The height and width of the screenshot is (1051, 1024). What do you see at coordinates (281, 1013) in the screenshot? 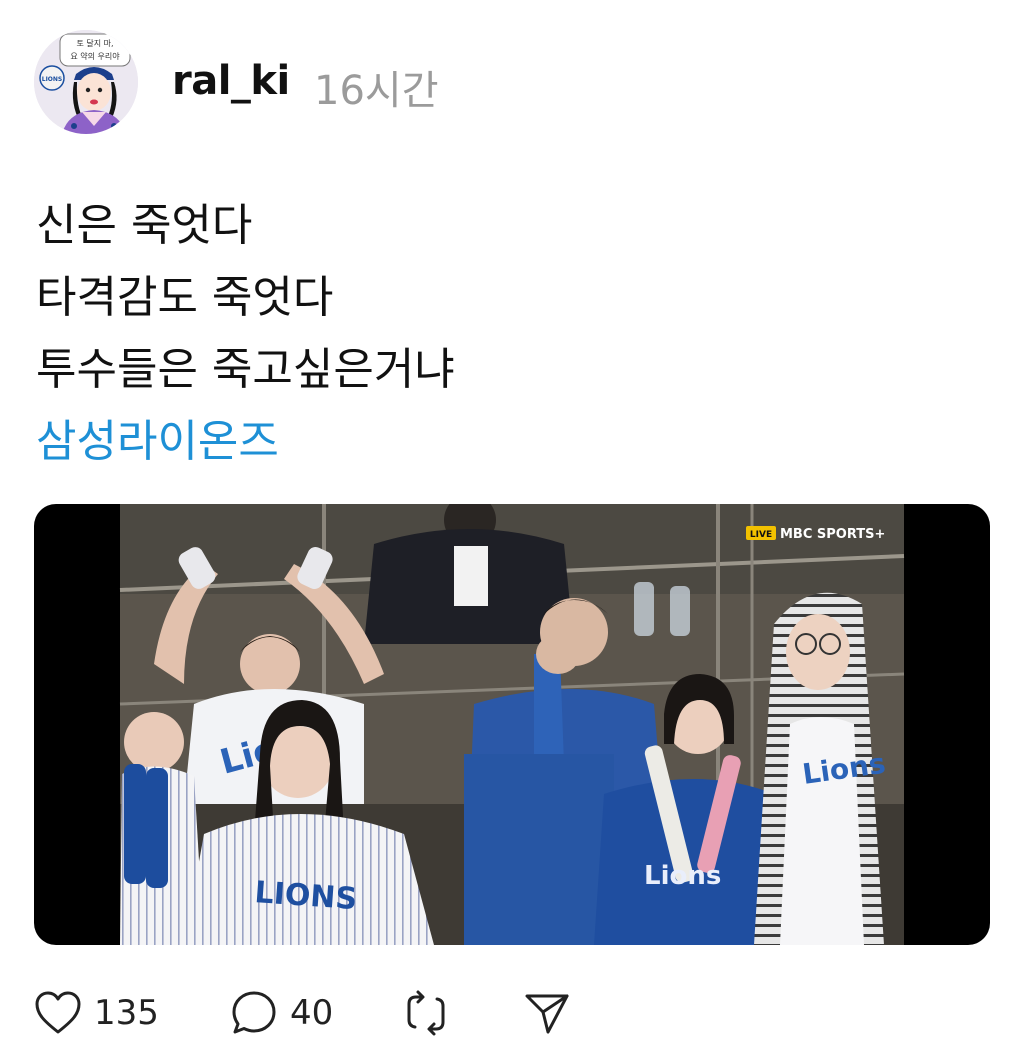
I see `reply-button: 40` at bounding box center [281, 1013].